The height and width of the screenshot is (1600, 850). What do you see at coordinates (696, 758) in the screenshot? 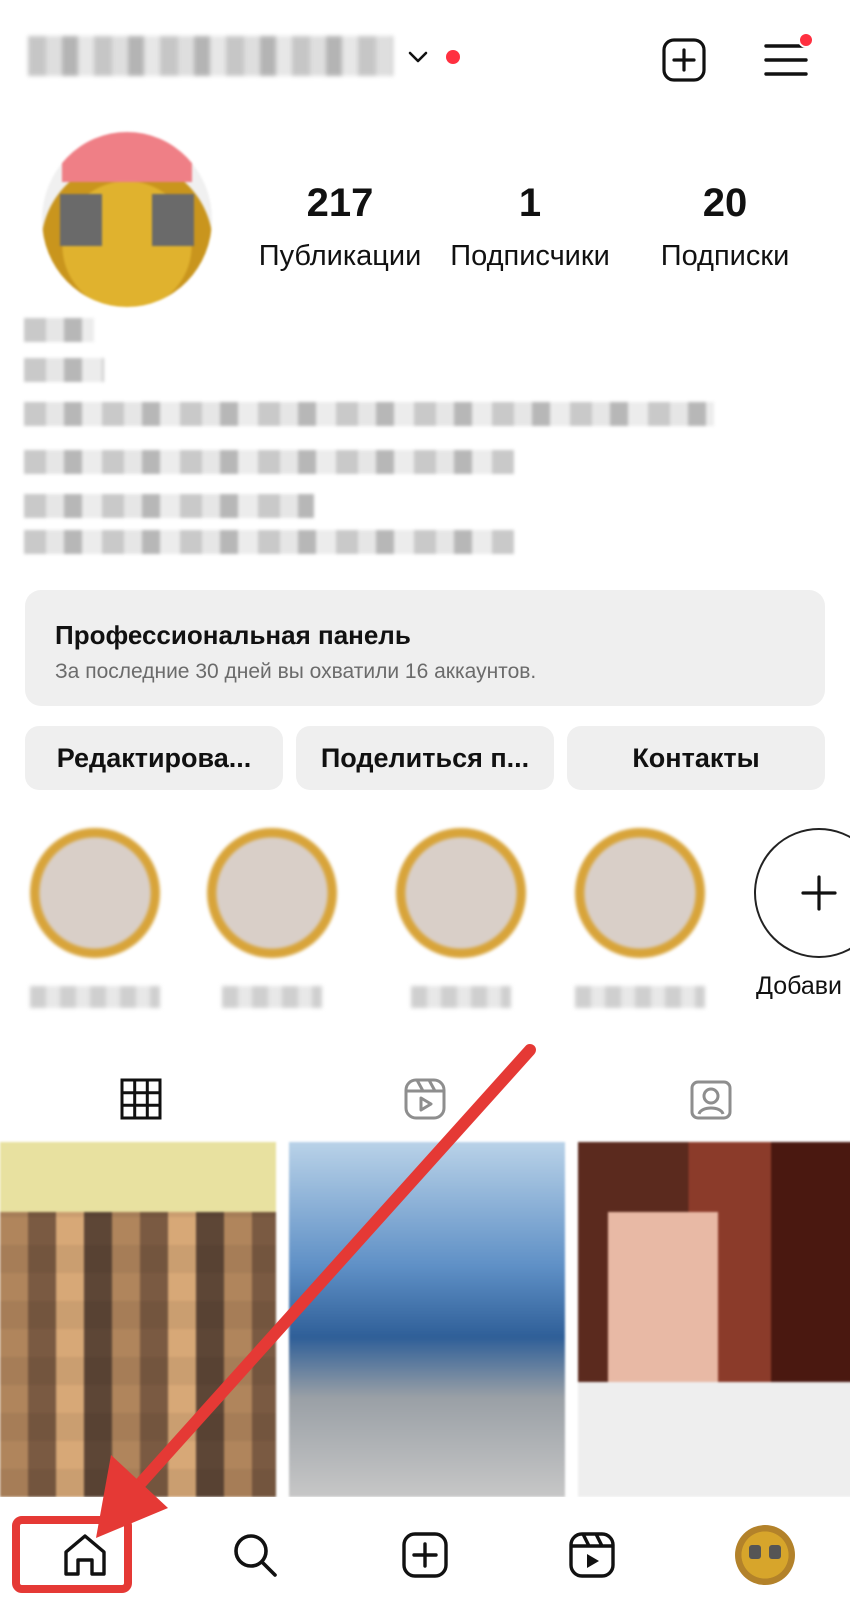
I see `contacts-button: Контакты` at bounding box center [696, 758].